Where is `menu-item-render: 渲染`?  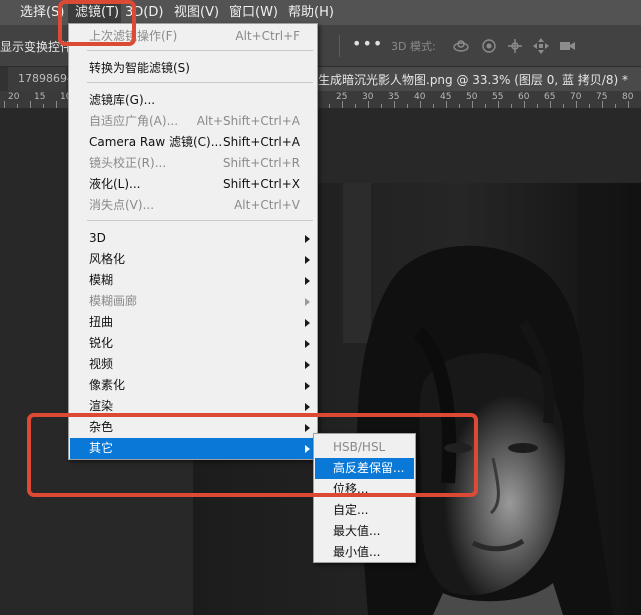 menu-item-render: 渲染 is located at coordinates (193, 406).